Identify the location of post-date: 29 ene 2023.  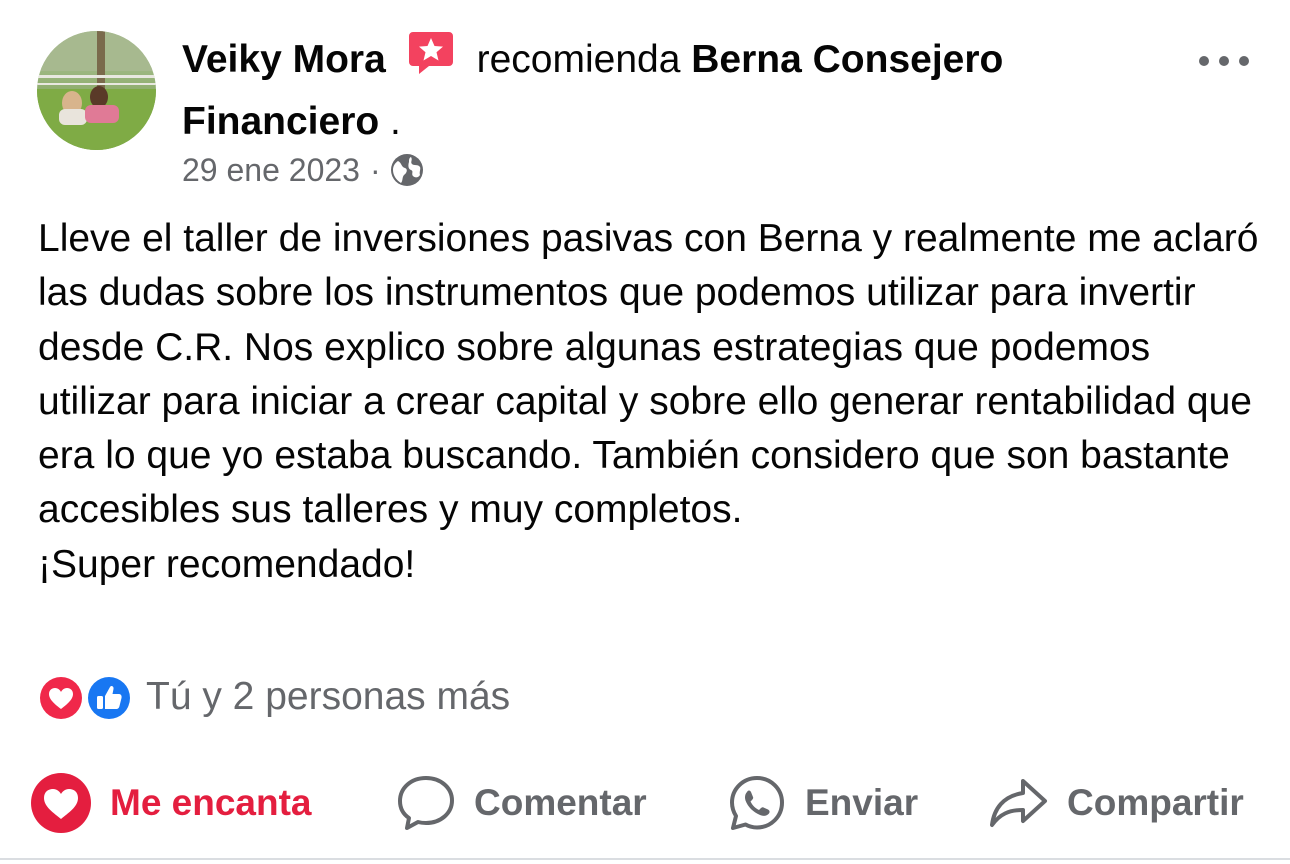
(271, 170).